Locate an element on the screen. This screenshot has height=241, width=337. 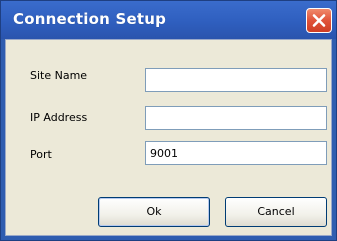
site-name-label: Site Name is located at coordinates (59, 75).